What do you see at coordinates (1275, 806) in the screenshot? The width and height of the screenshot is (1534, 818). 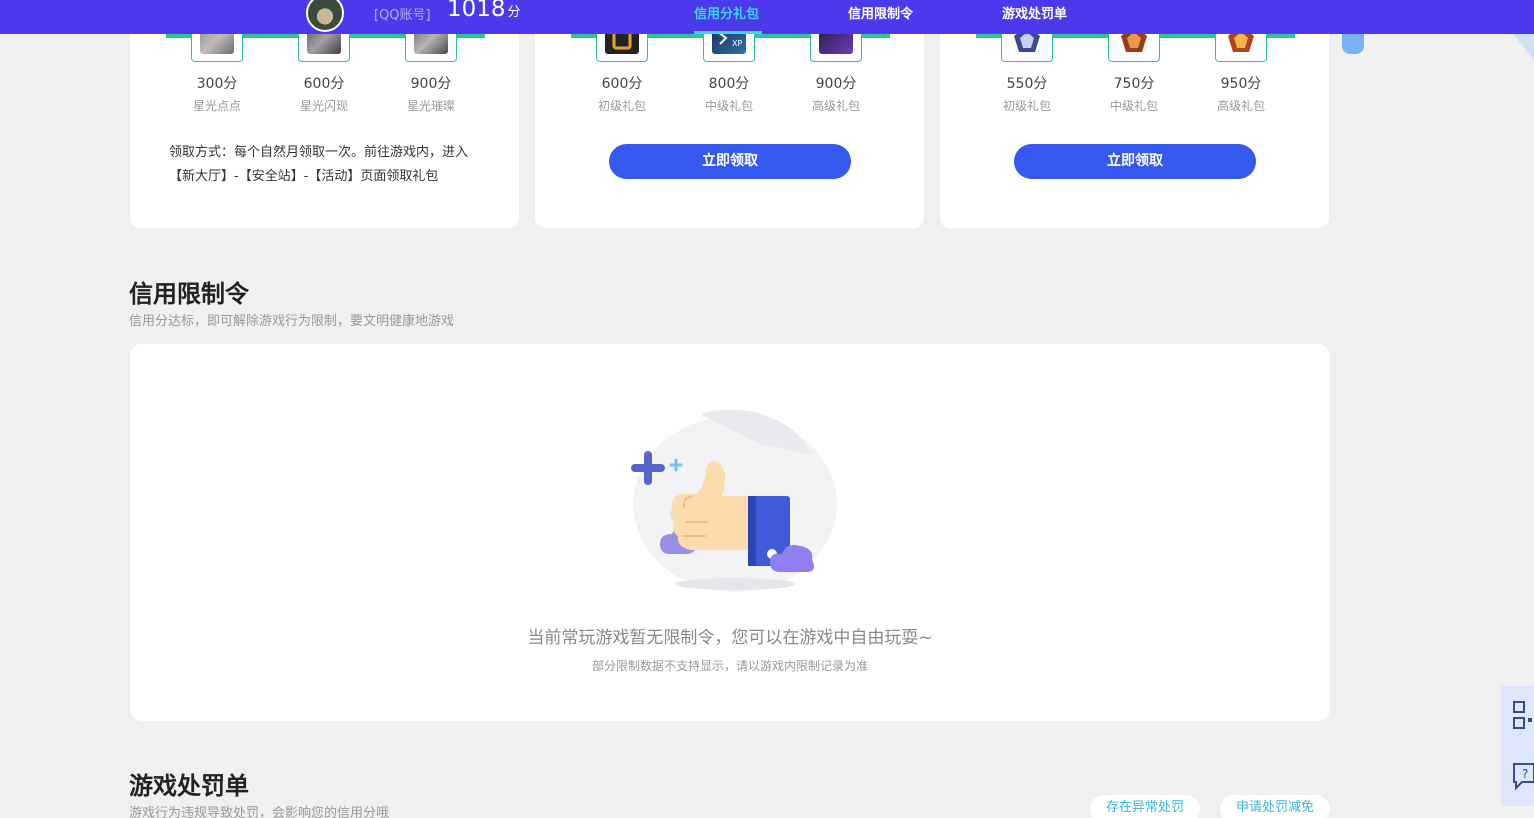 I see `penalty-reduction-button: 申请处罚减免` at bounding box center [1275, 806].